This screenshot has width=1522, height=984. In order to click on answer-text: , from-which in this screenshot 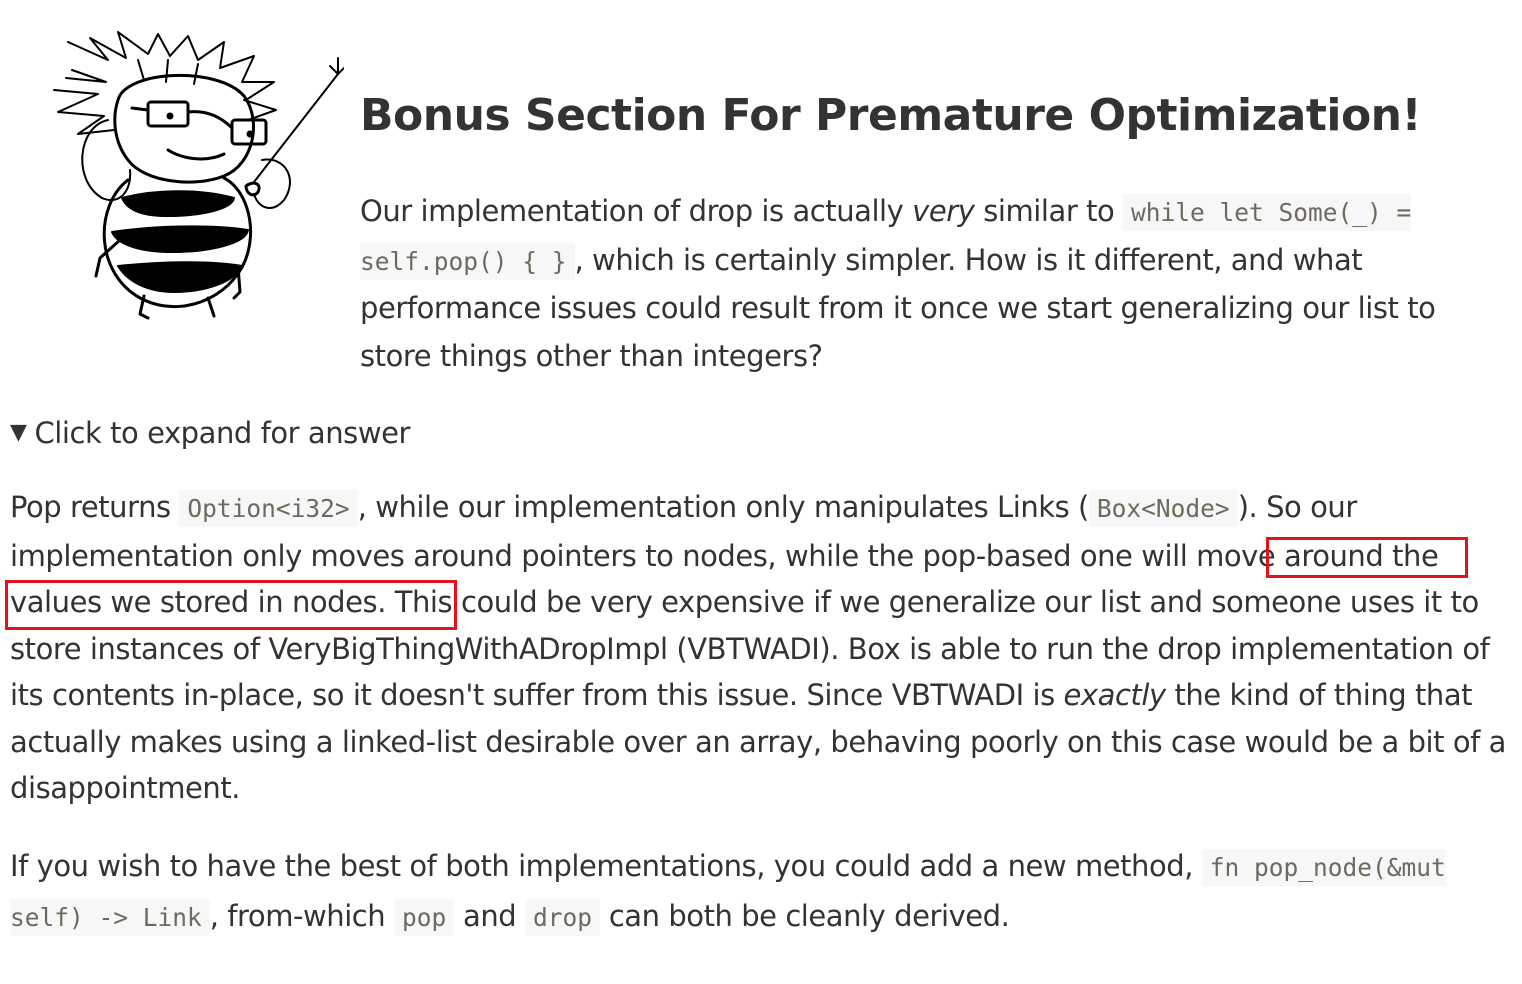, I will do `click(302, 916)`.